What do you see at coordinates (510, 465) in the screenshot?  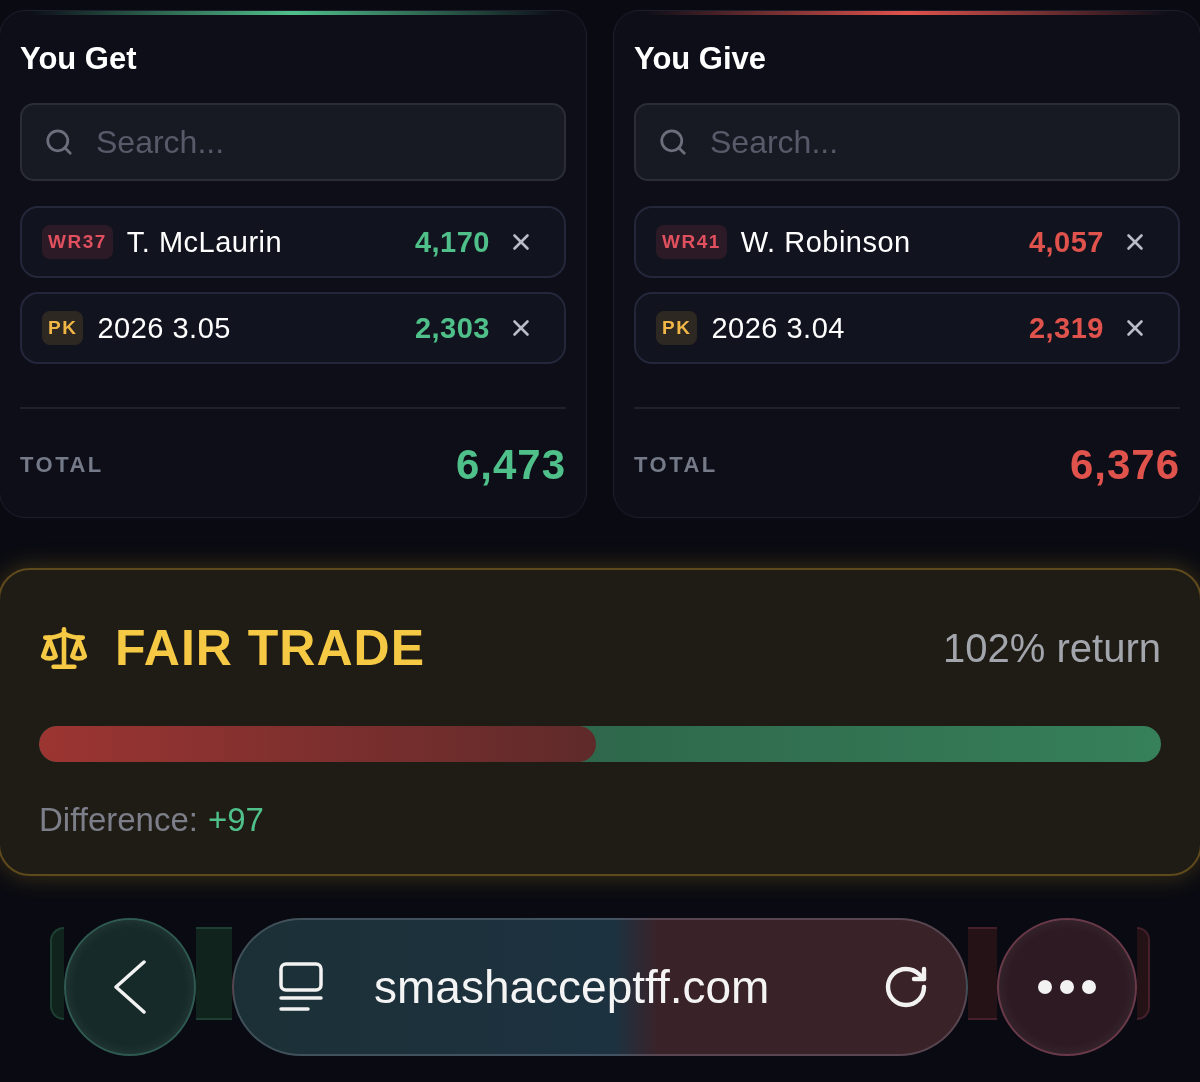 I see `total-value: 6,473` at bounding box center [510, 465].